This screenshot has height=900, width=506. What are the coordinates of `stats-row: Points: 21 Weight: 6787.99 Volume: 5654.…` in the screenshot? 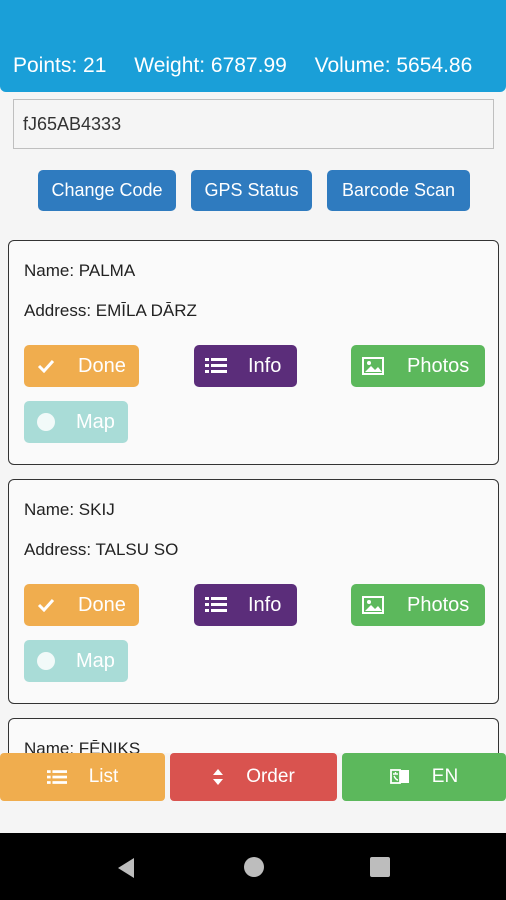 It's located at (242, 66).